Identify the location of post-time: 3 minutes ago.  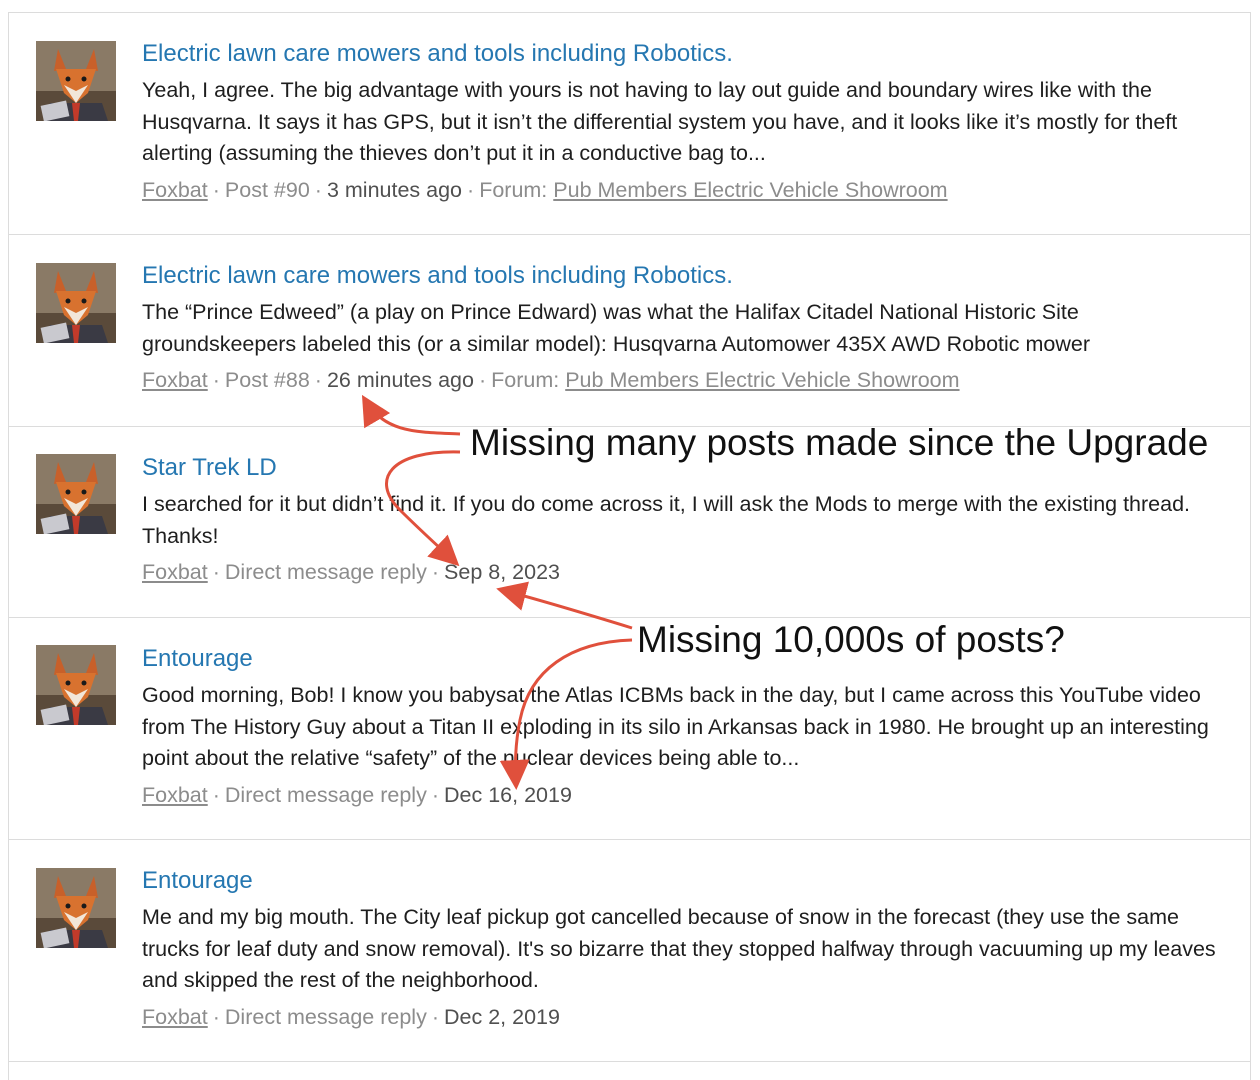
(394, 190).